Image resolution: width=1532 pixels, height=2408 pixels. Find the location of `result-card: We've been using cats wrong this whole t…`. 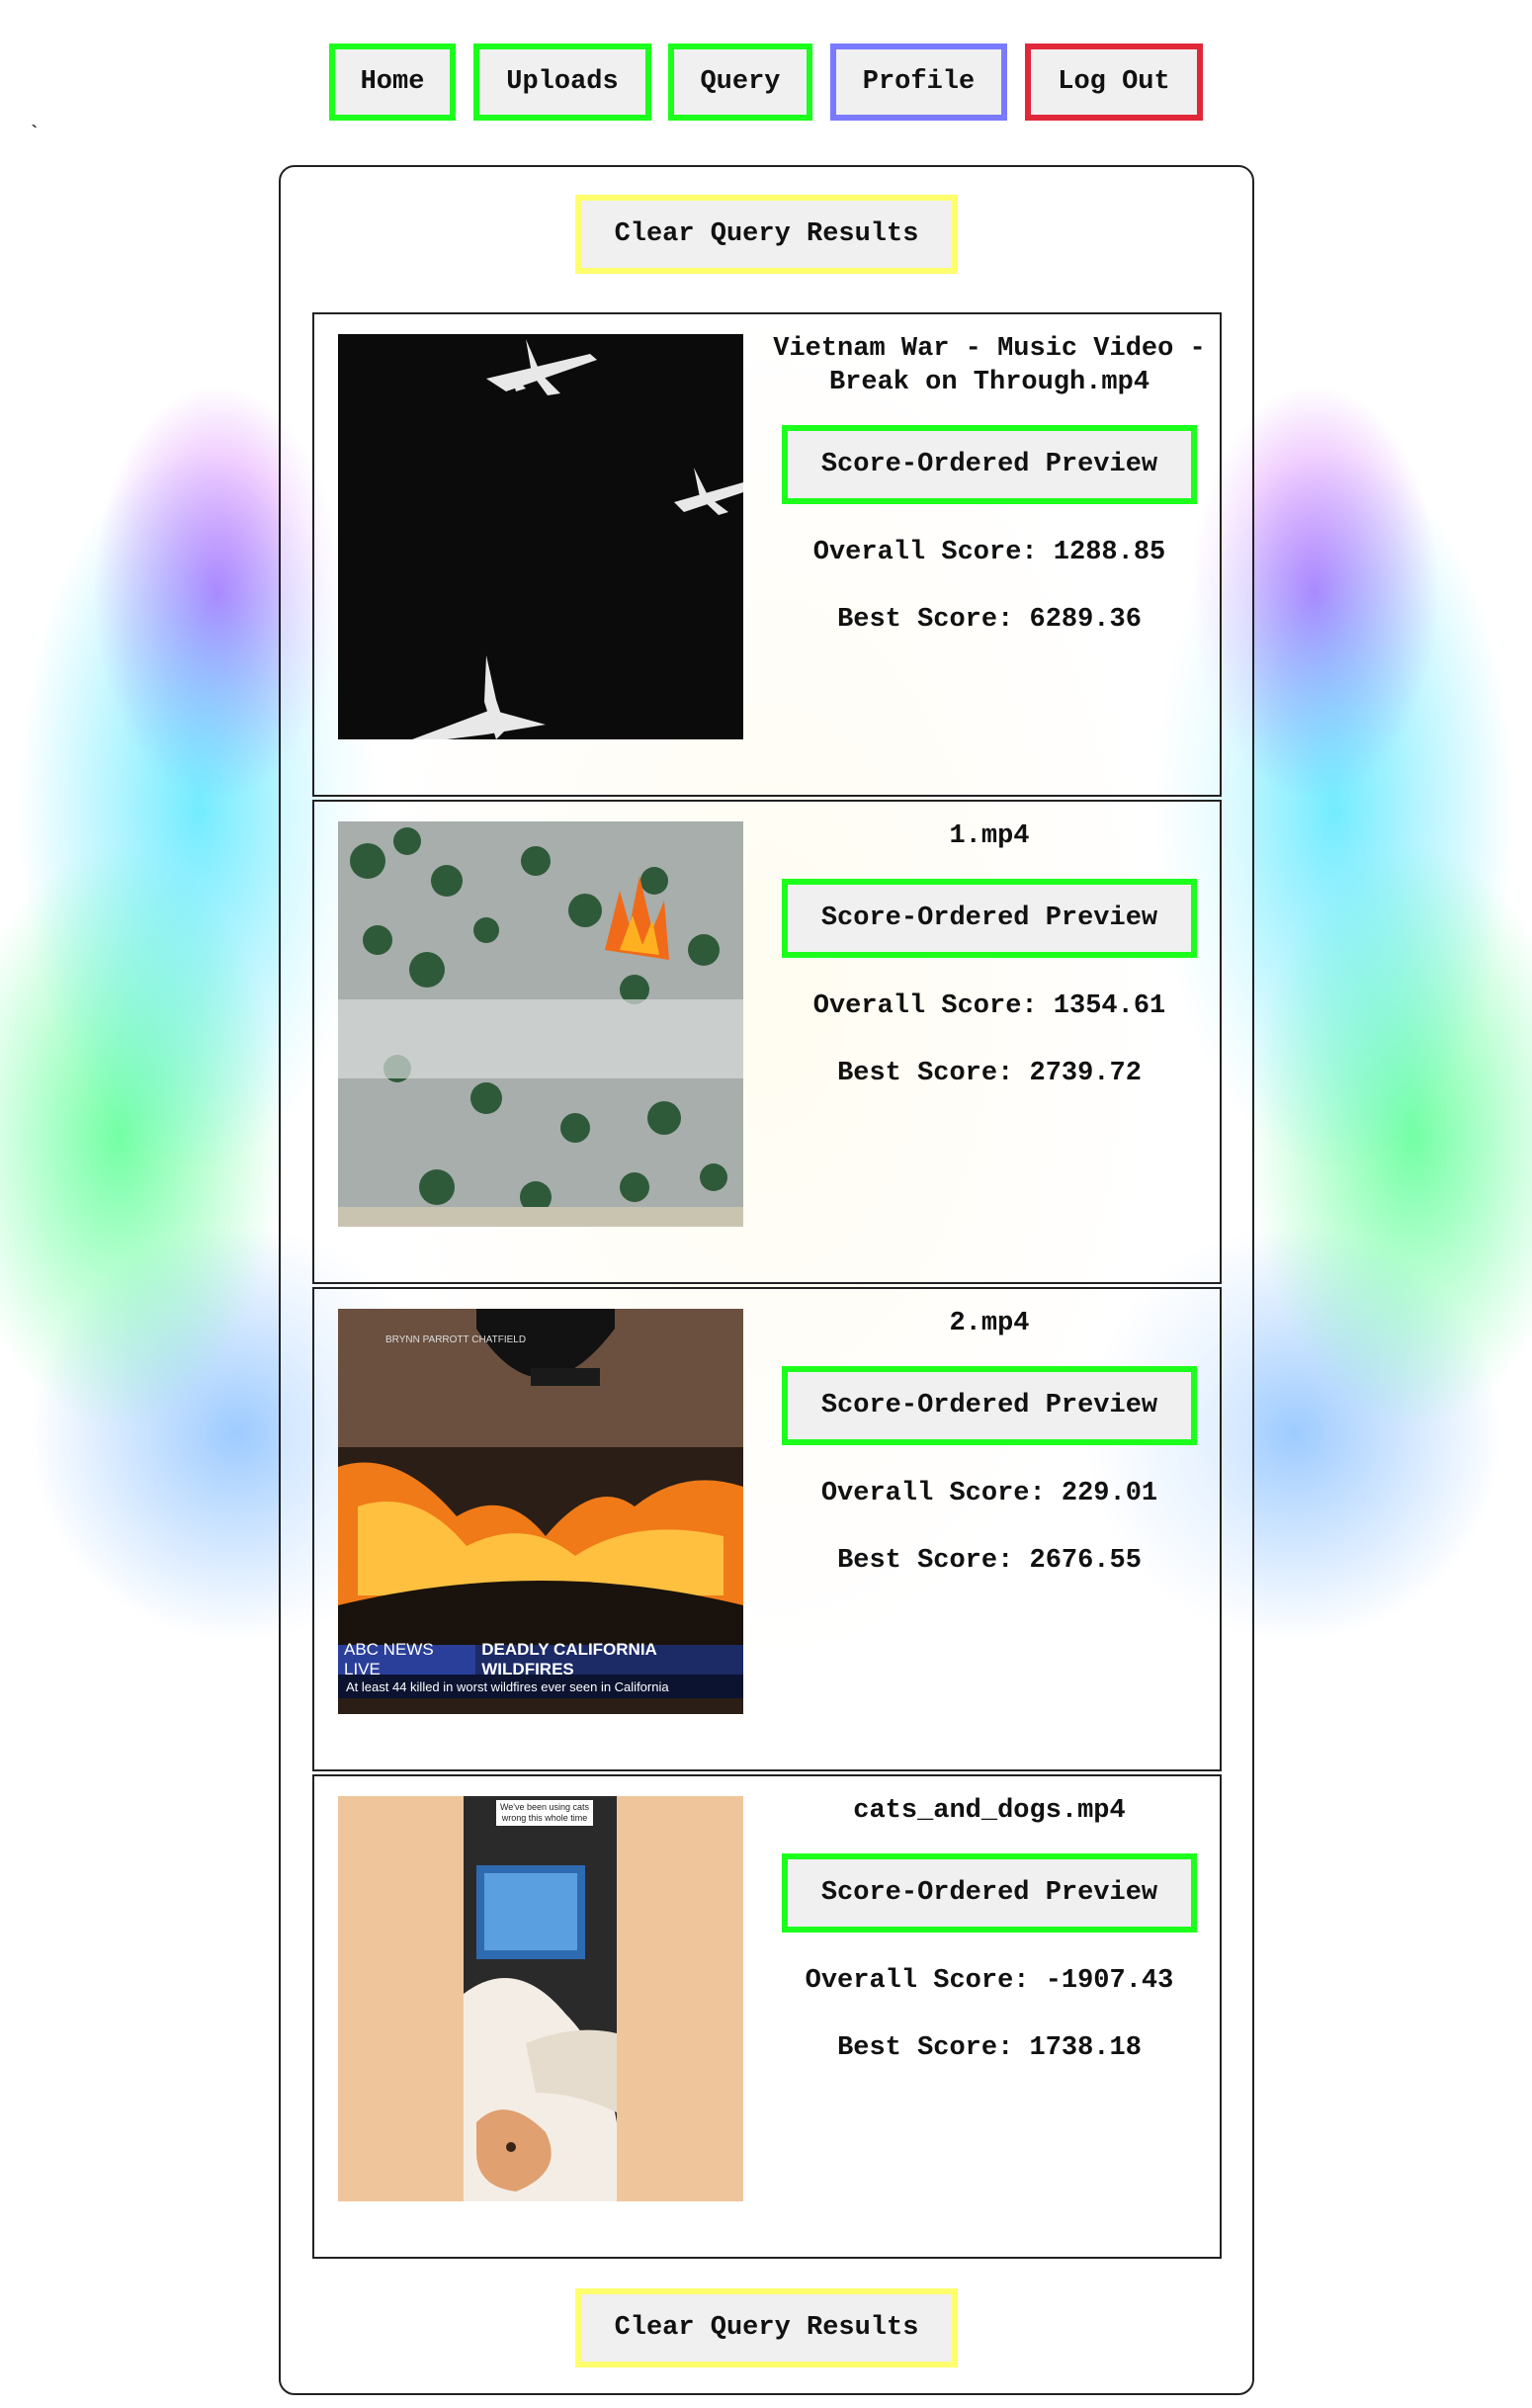

result-card: We've been using cats wrong this whole t… is located at coordinates (767, 2016).